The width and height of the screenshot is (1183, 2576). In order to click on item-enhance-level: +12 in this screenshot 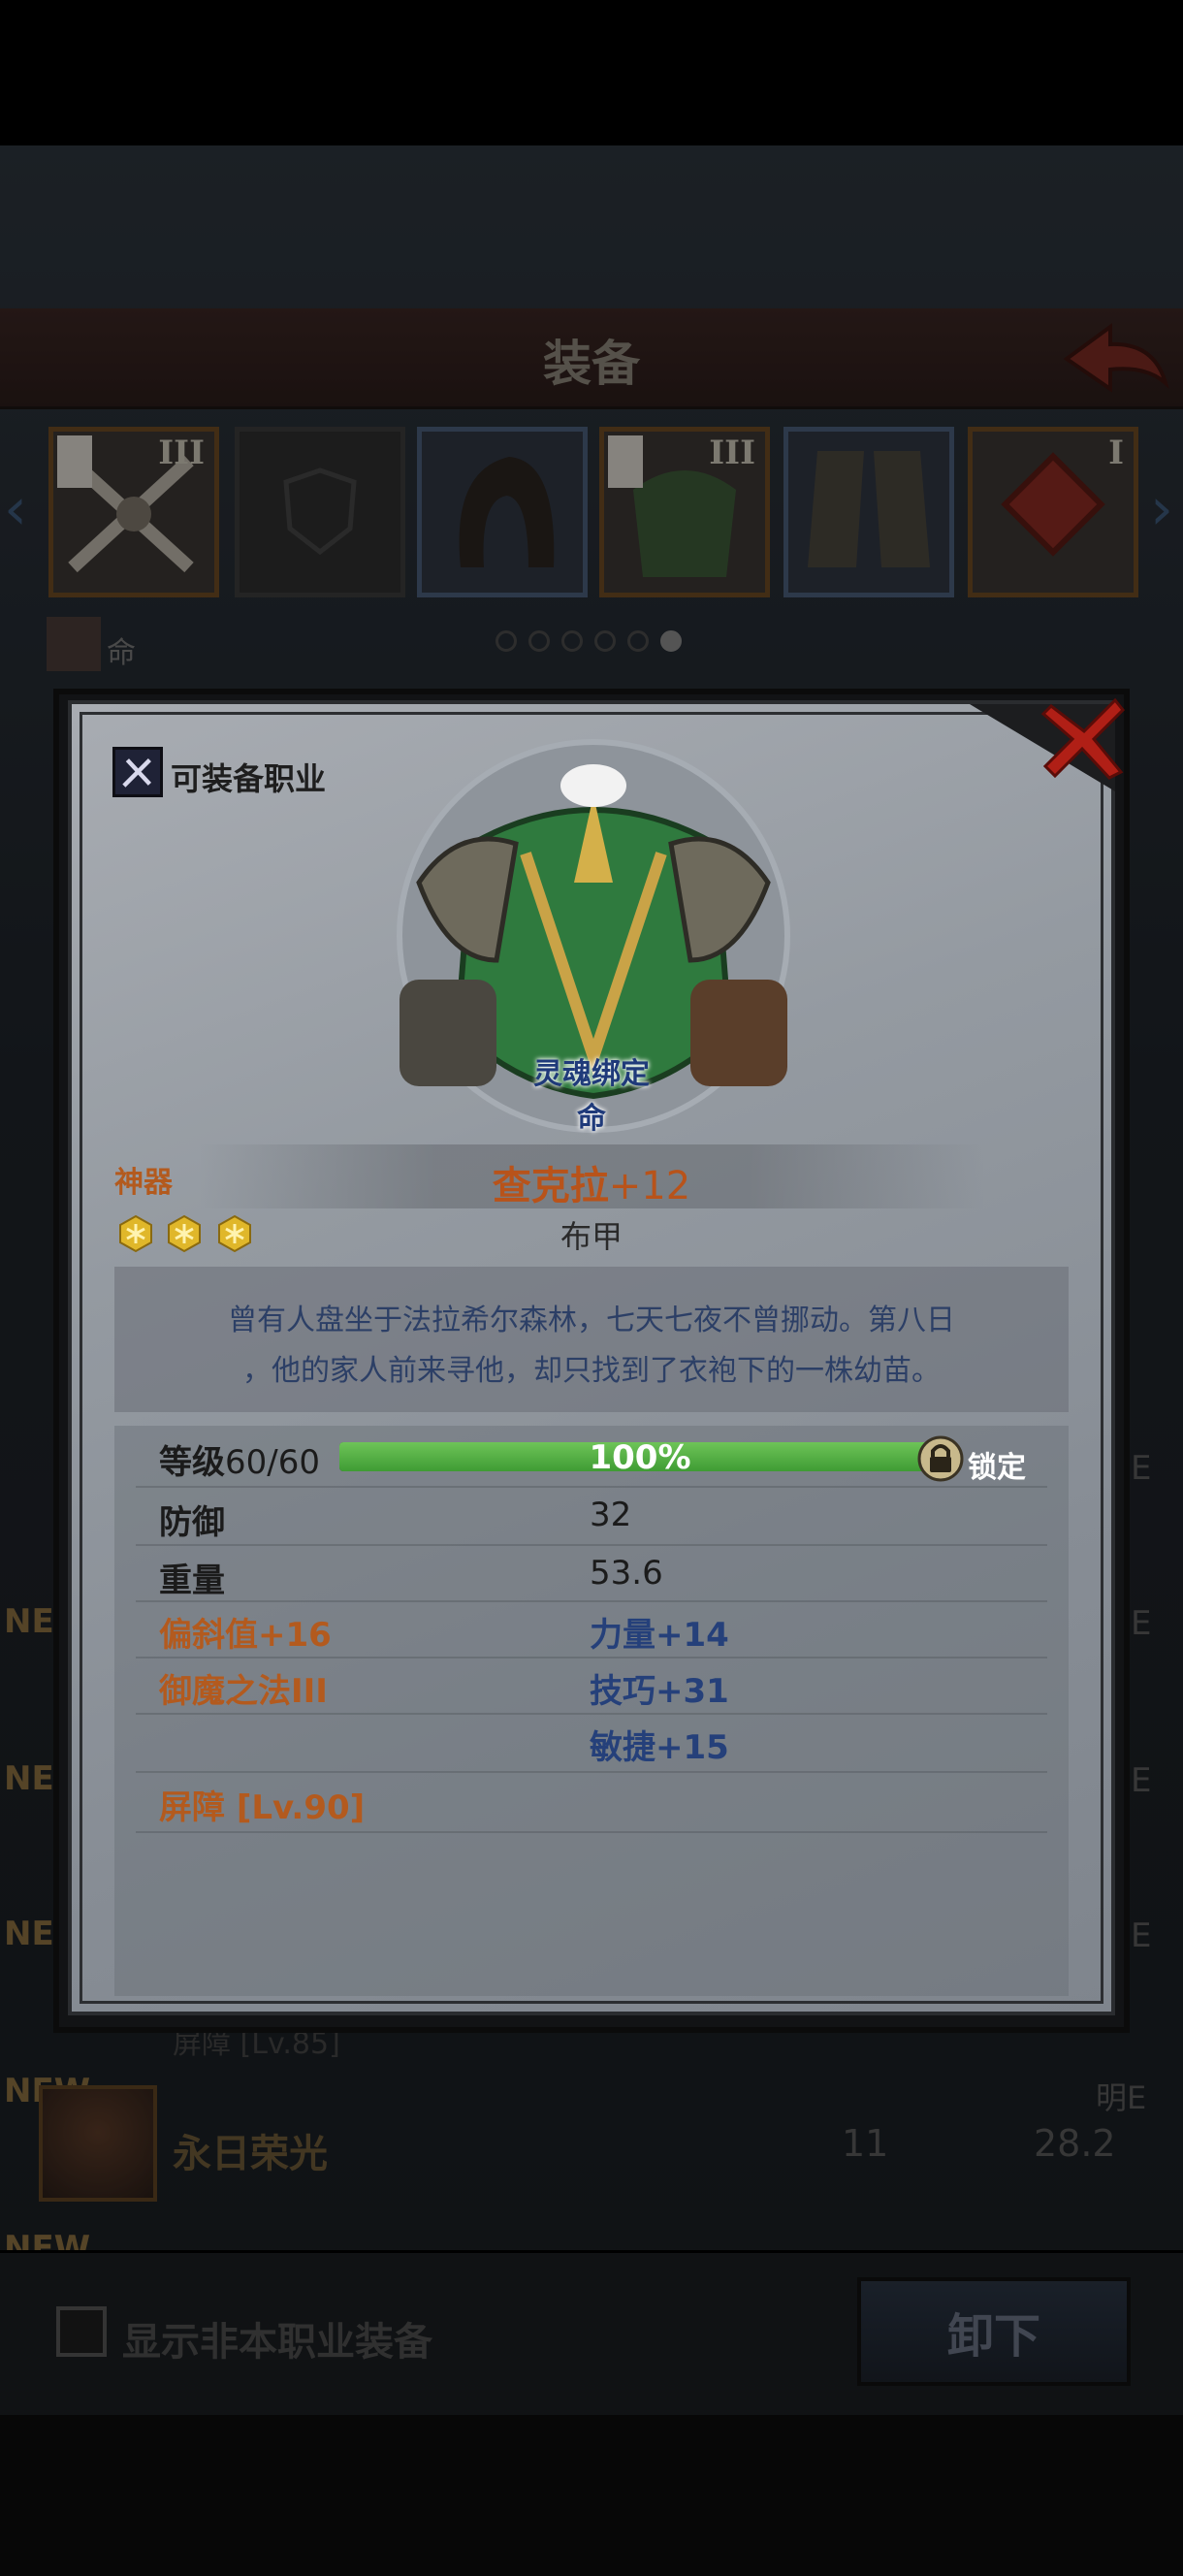, I will do `click(649, 1186)`.